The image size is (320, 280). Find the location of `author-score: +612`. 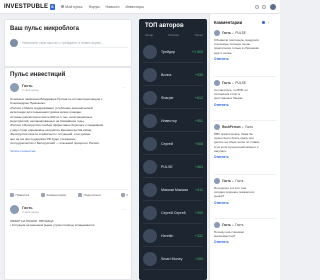

author-score: +612 is located at coordinates (198, 97).